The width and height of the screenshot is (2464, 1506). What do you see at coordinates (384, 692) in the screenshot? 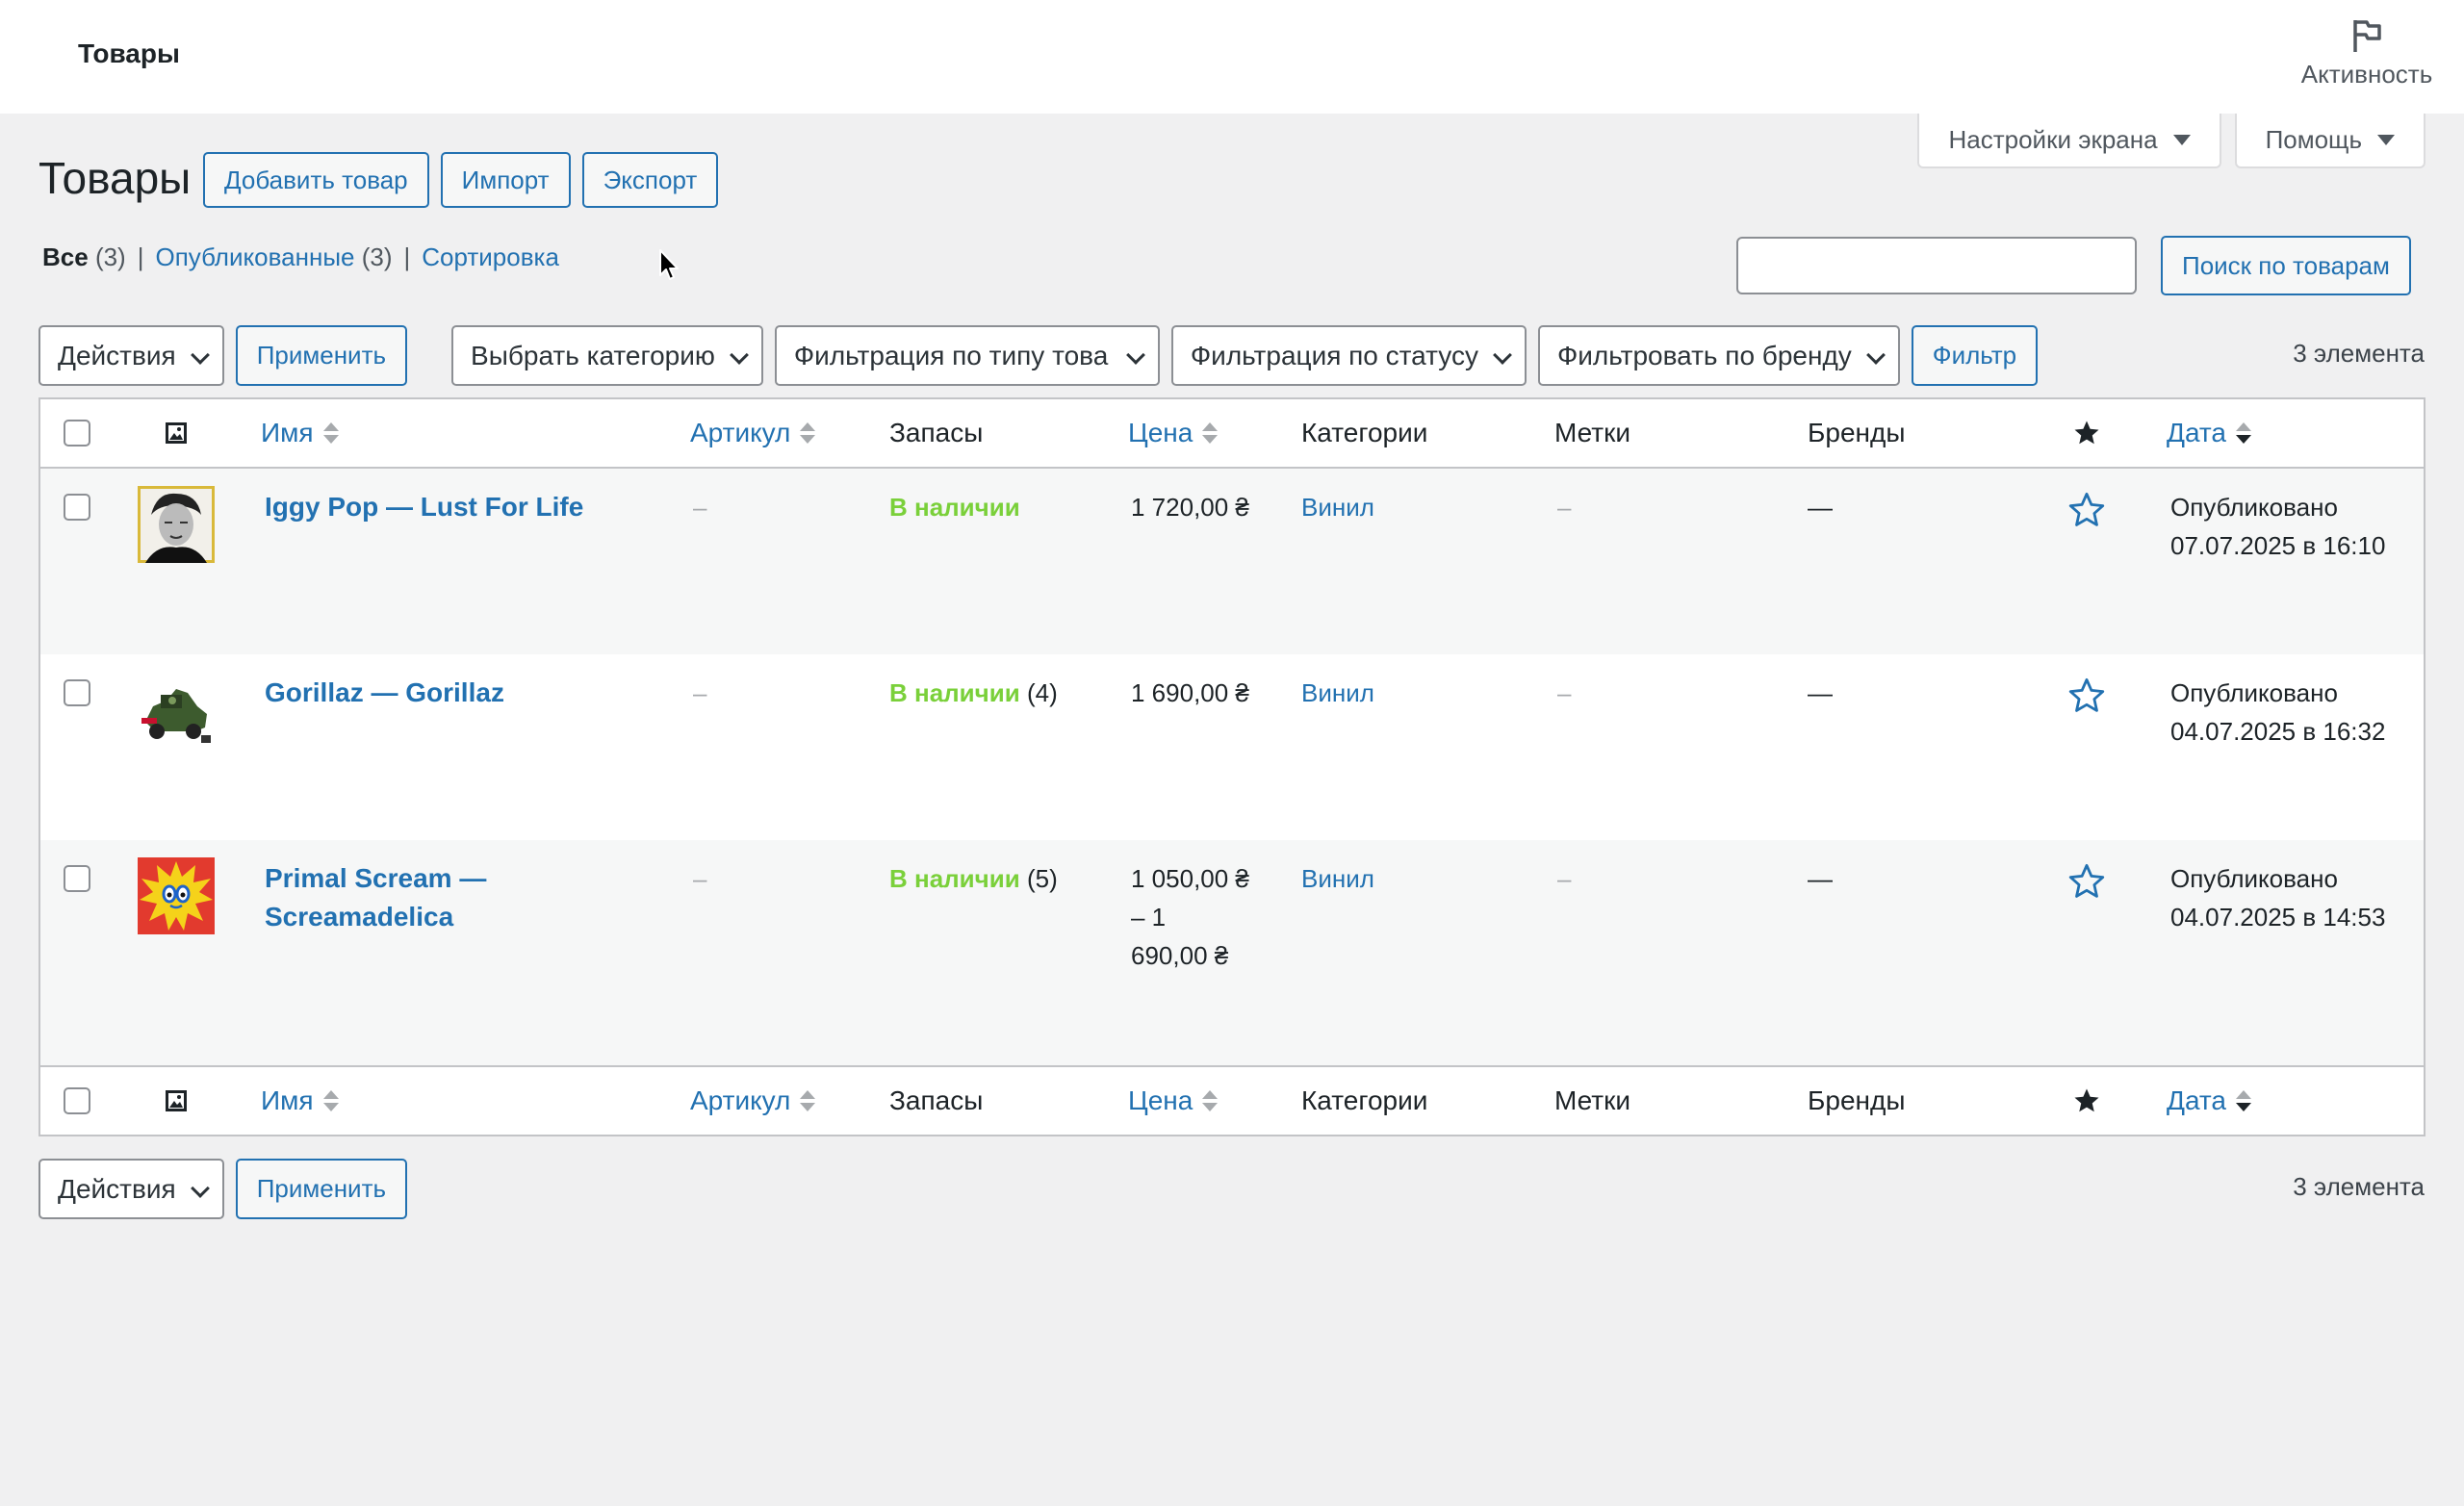
I see `product-name-link: Gorillaz — Gorillaz` at bounding box center [384, 692].